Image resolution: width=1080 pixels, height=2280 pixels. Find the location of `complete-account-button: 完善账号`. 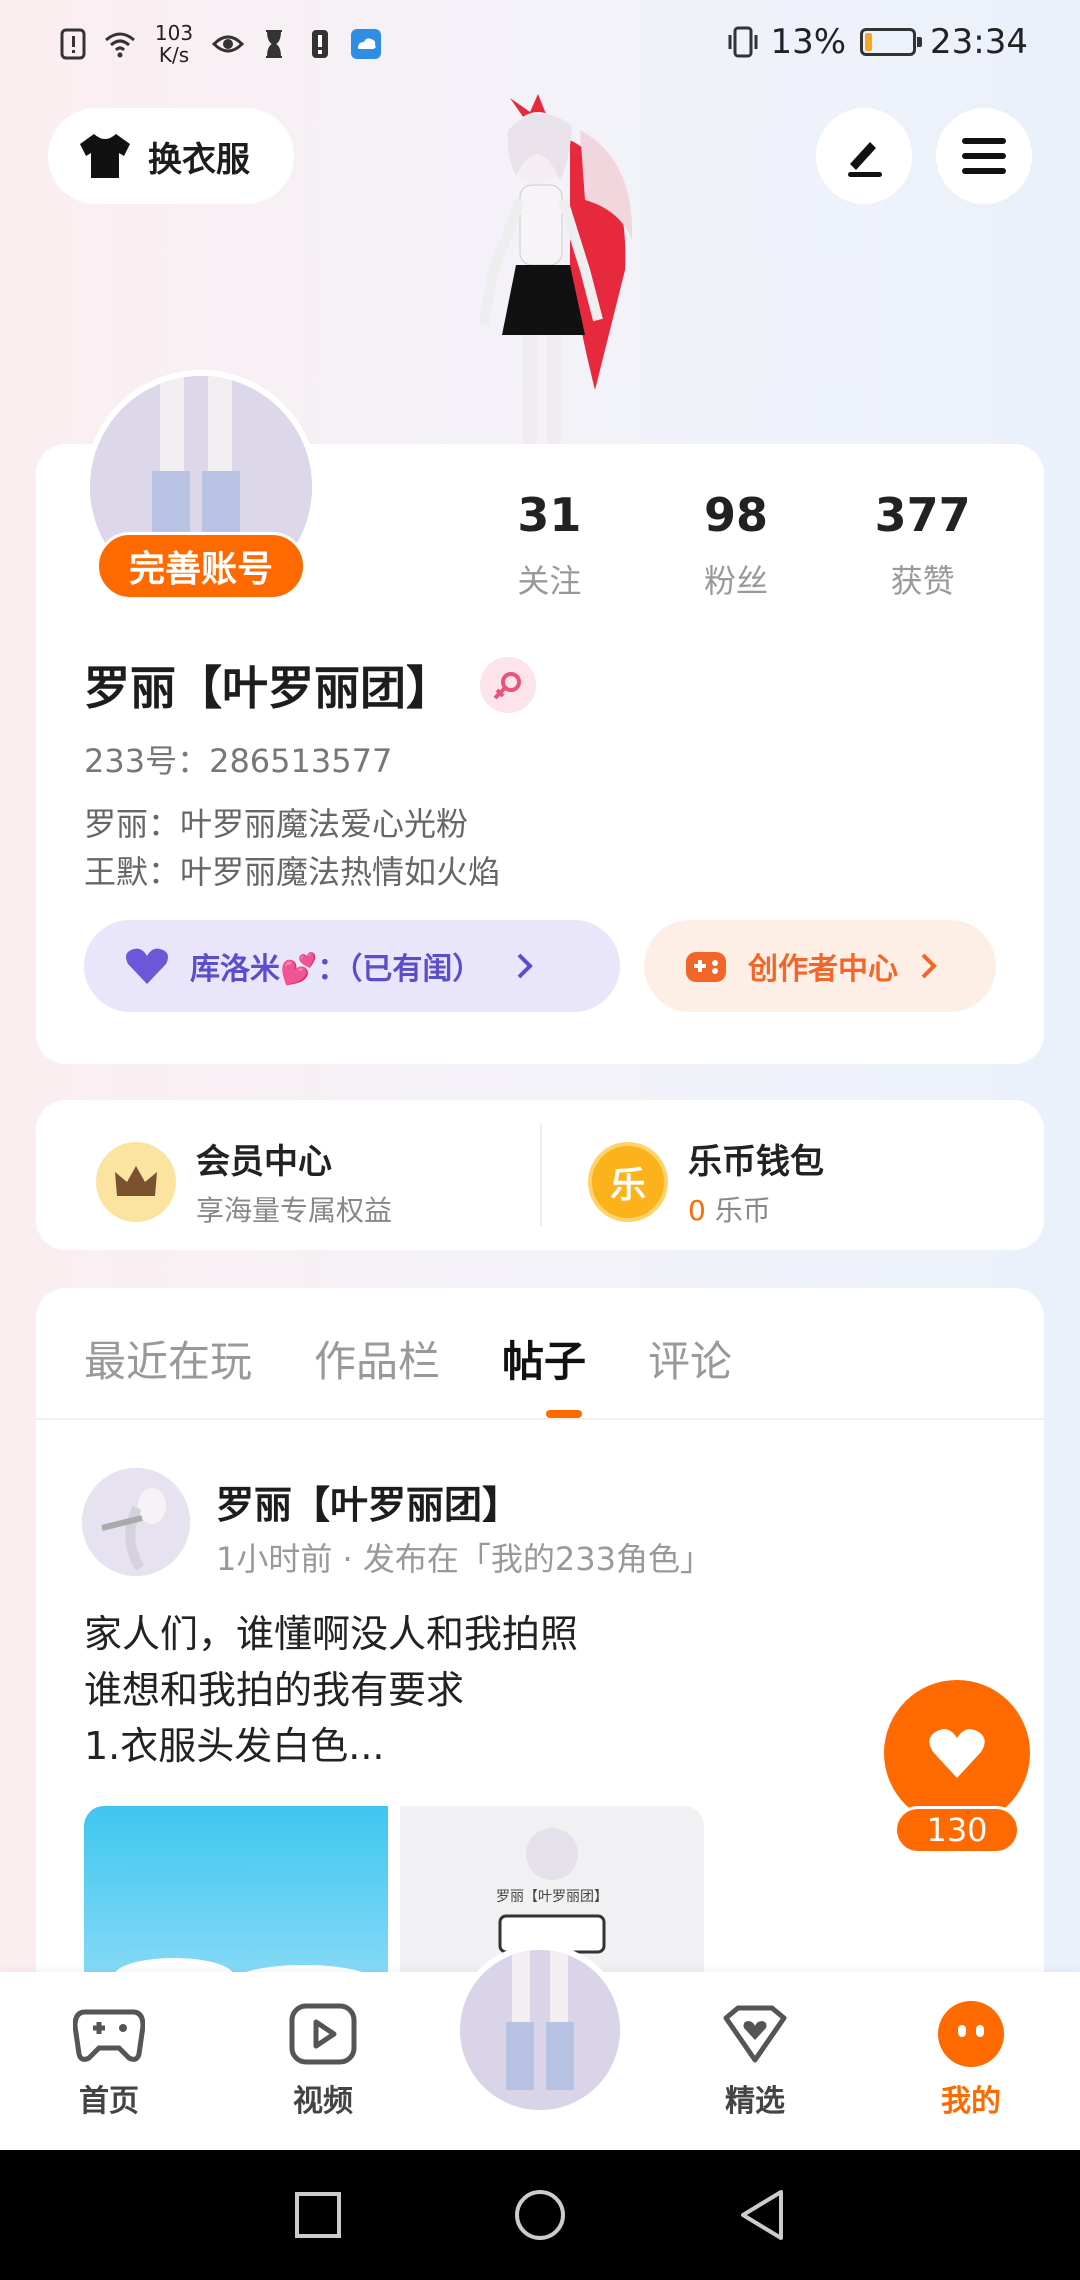

complete-account-button: 完善账号 is located at coordinates (201, 566).